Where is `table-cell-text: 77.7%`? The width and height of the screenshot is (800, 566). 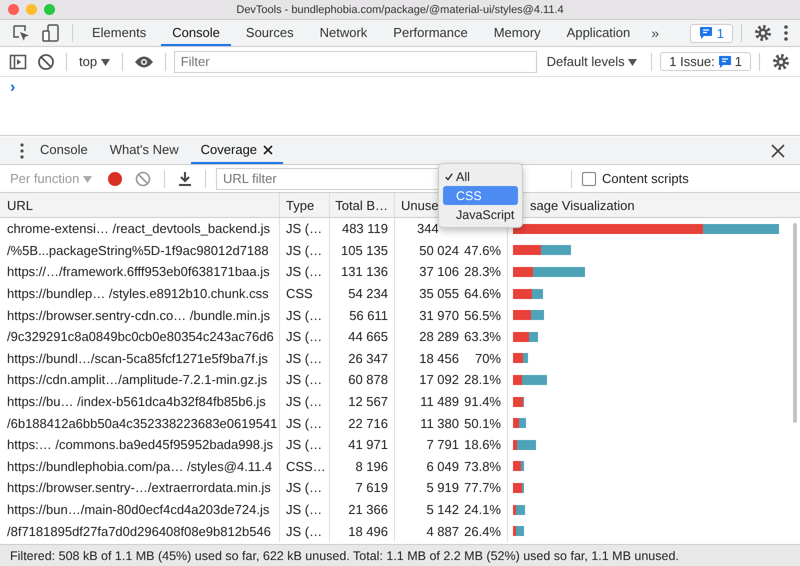 table-cell-text: 77.7% is located at coordinates (482, 488).